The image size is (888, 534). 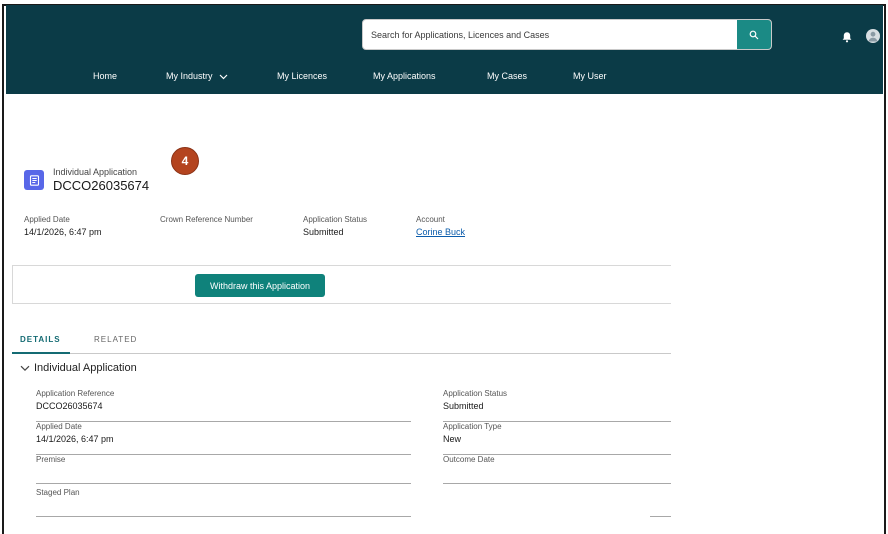 I want to click on field-value: New, so click(x=452, y=439).